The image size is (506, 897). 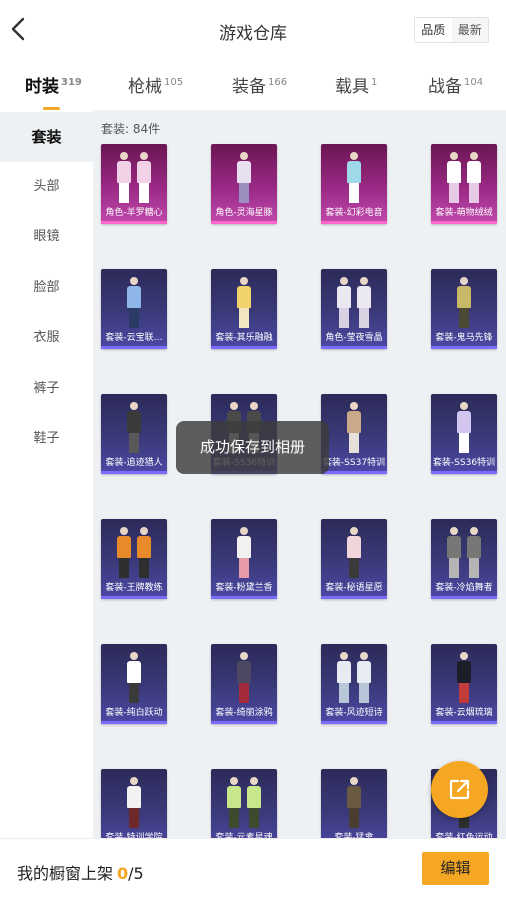 What do you see at coordinates (134, 184) in the screenshot?
I see `item-card: 角色-羊罗糖心` at bounding box center [134, 184].